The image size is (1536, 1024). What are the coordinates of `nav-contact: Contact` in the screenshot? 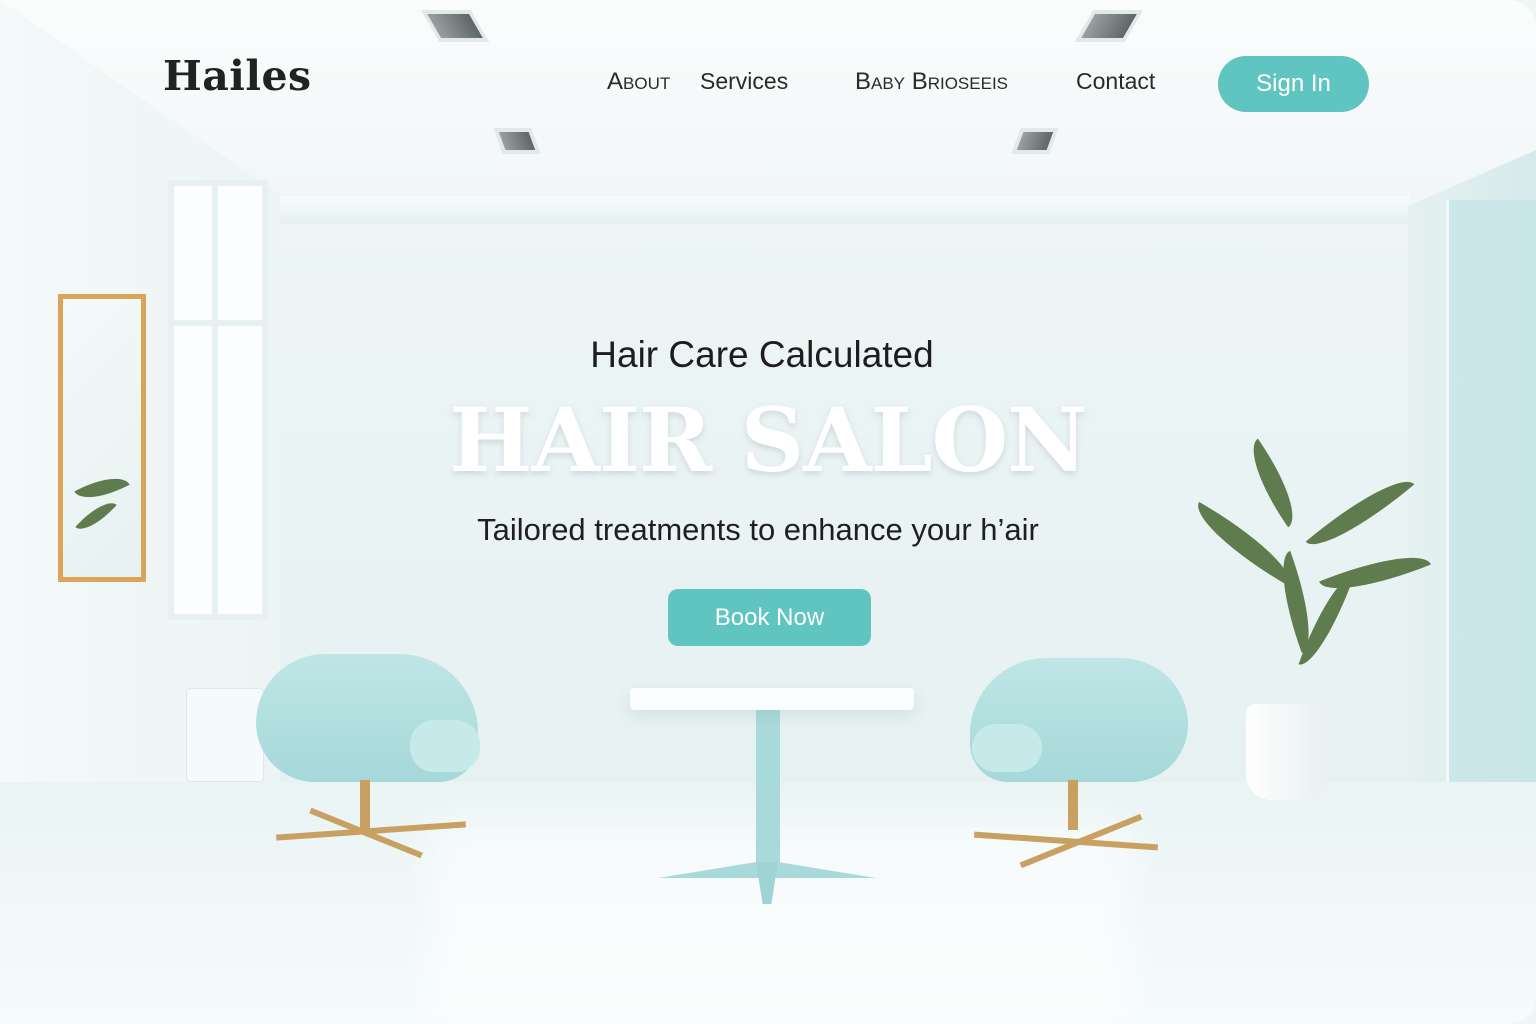 It's located at (1115, 81).